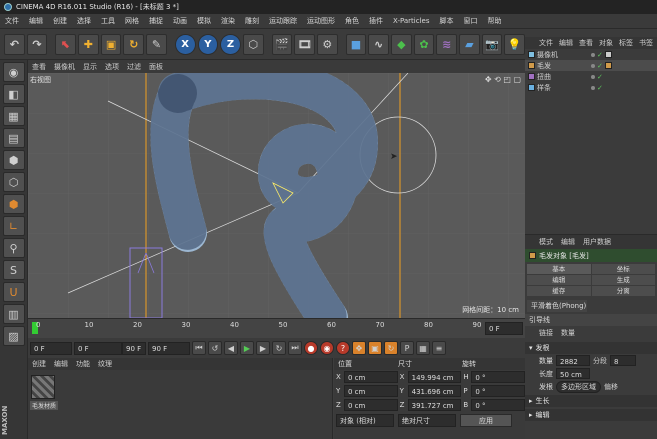 The image size is (657, 439). I want to click on attribute-tab-button: 分离, so click(623, 291).